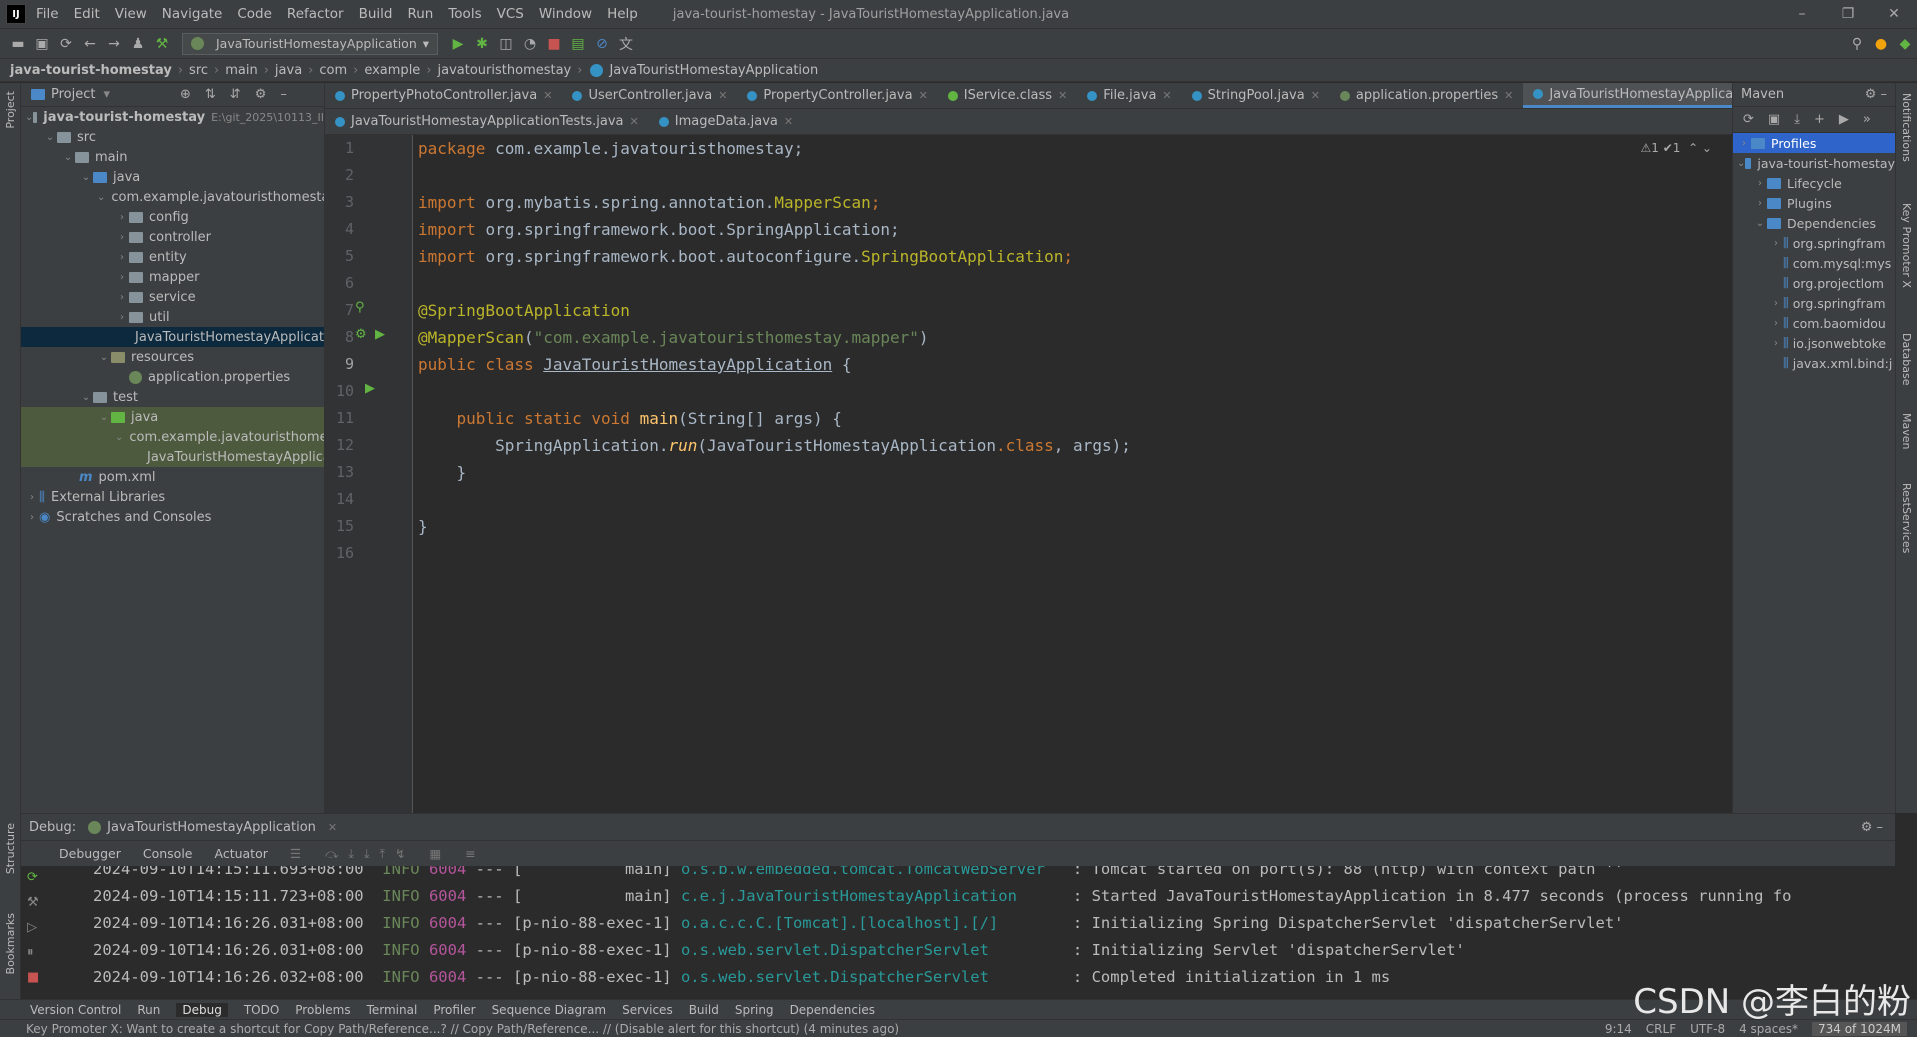 The height and width of the screenshot is (1037, 1917). What do you see at coordinates (10, 848) in the screenshot?
I see `structure-tool-tab: Structure` at bounding box center [10, 848].